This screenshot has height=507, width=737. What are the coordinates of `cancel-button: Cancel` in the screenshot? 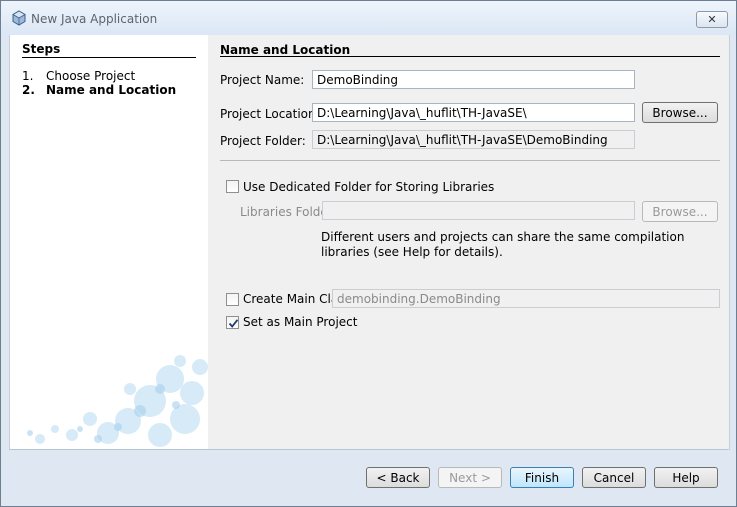 It's located at (614, 477).